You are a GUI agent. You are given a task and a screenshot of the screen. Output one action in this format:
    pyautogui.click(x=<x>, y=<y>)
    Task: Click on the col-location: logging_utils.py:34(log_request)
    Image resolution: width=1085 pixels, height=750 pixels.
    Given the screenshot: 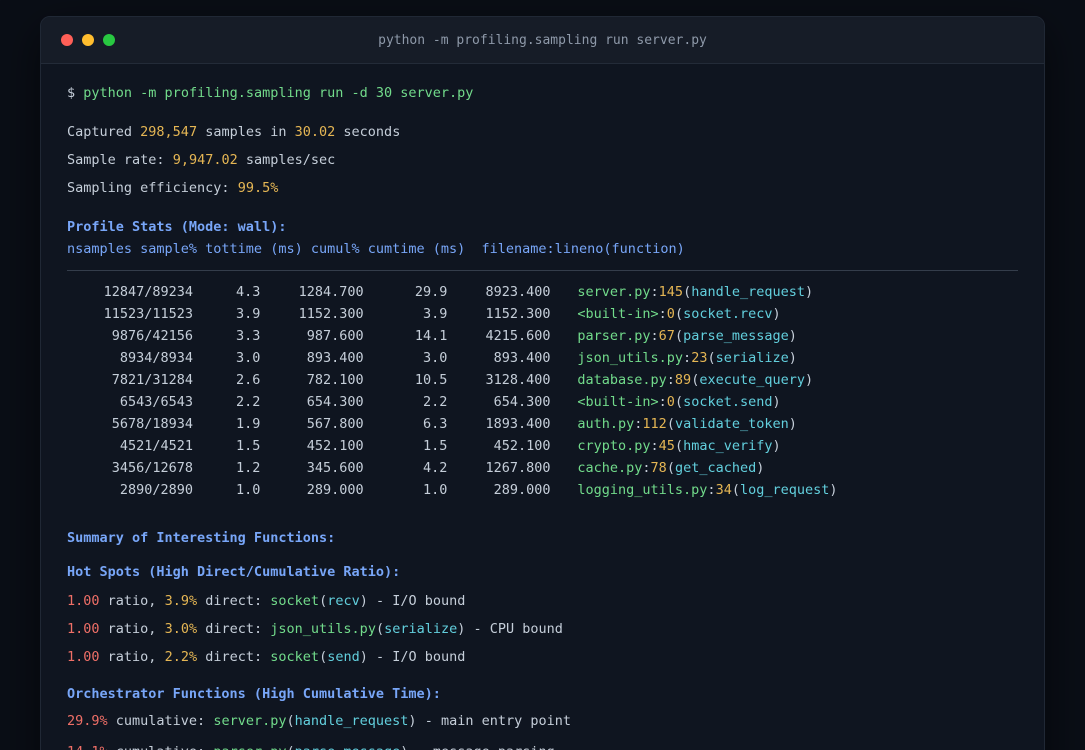 What is the action you would take?
    pyautogui.click(x=707, y=490)
    